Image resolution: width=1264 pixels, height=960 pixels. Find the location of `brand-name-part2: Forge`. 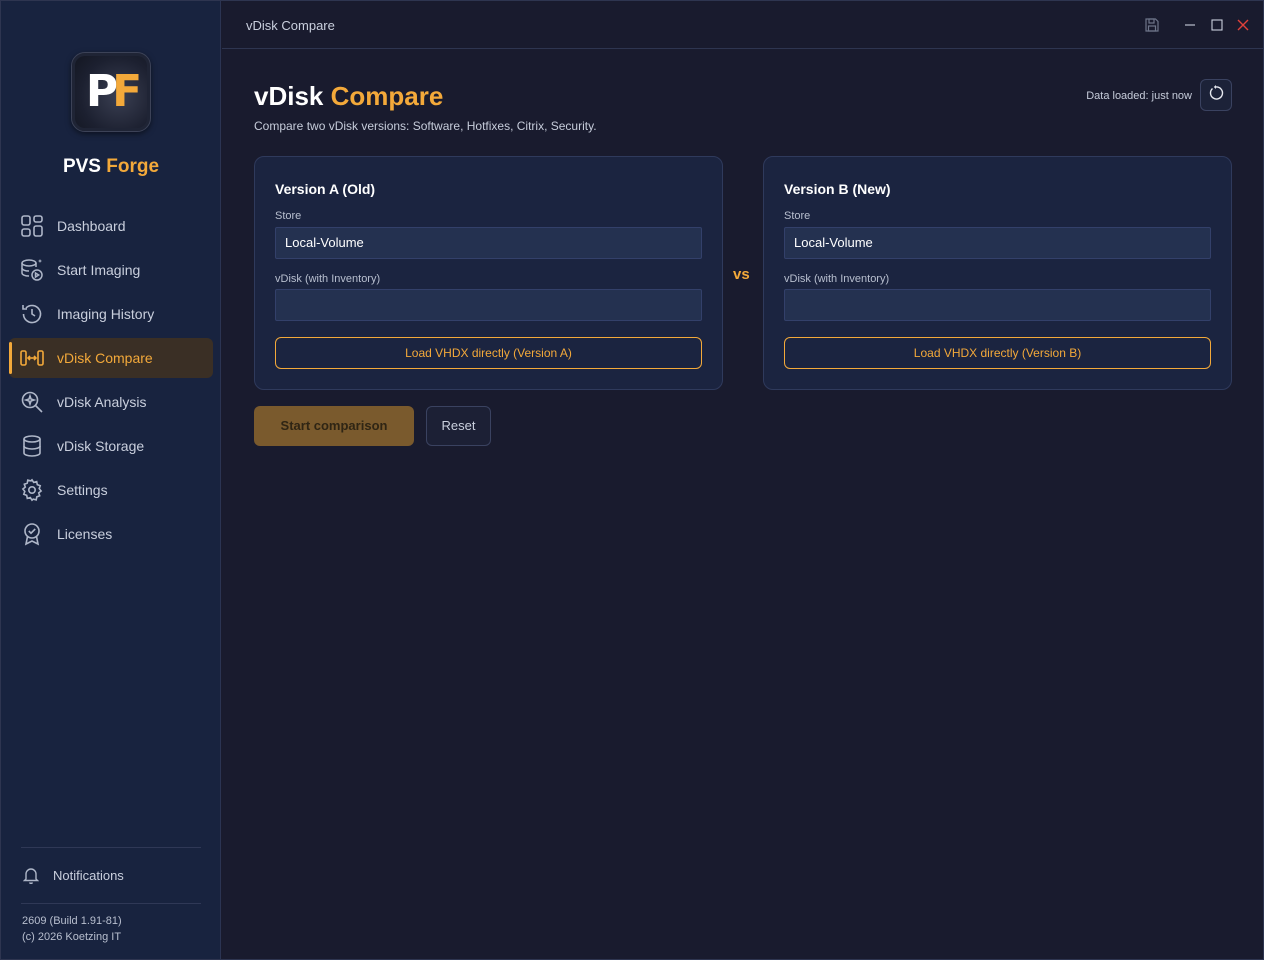

brand-name-part2: Forge is located at coordinates (133, 166).